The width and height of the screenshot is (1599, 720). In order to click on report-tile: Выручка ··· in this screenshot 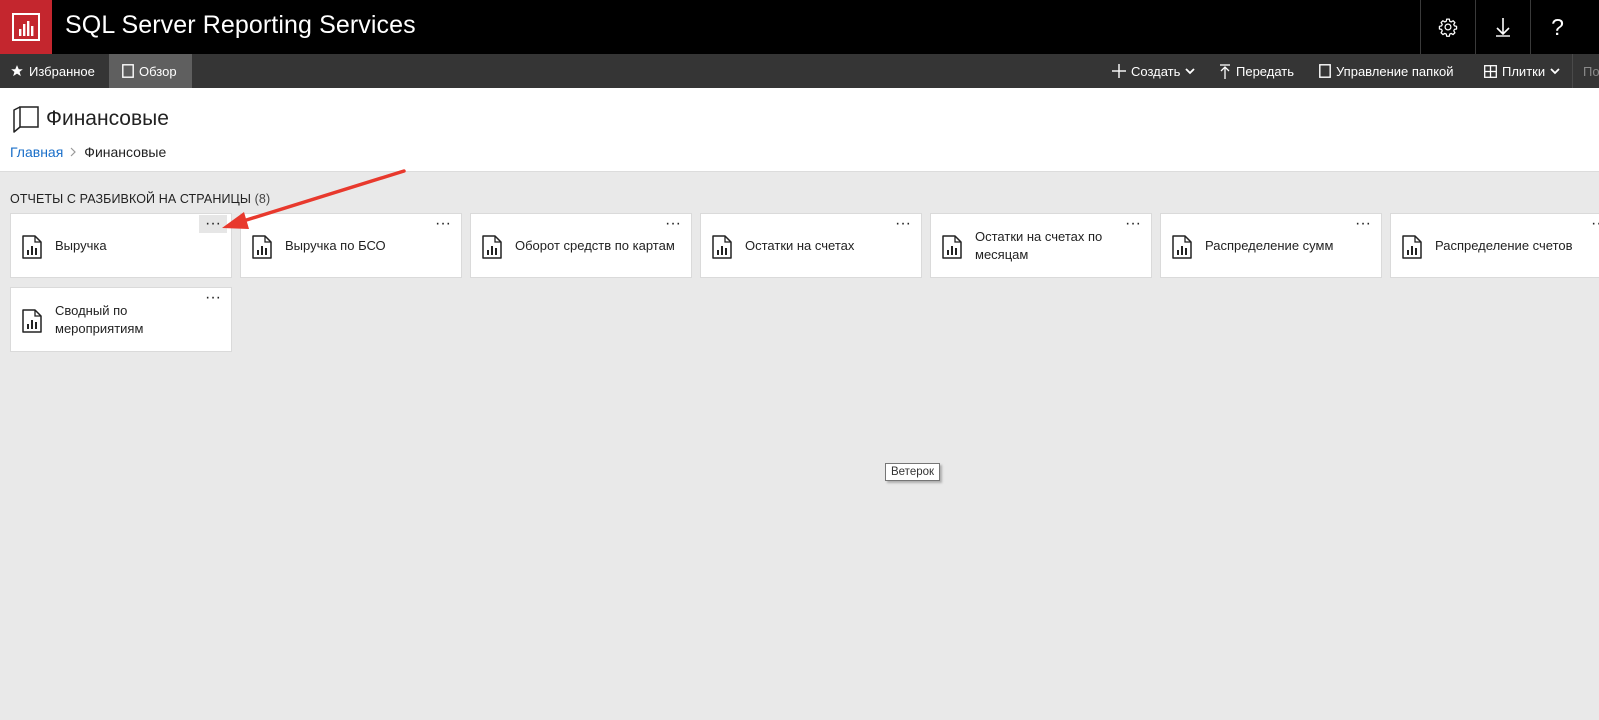, I will do `click(121, 245)`.